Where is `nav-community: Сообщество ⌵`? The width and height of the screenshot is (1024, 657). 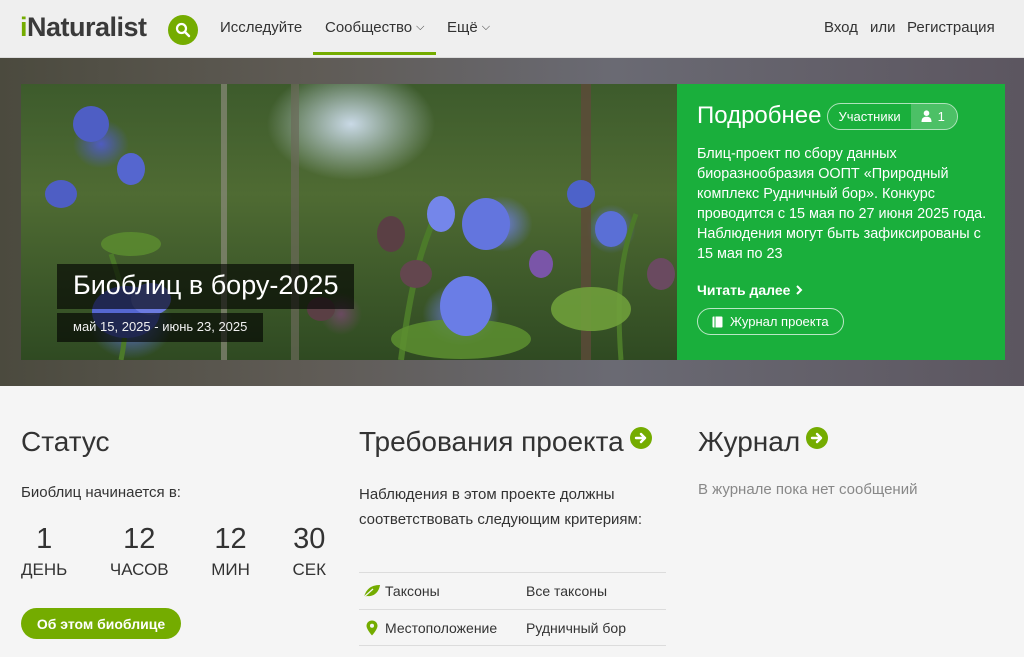 nav-community: Сообщество ⌵ is located at coordinates (374, 37).